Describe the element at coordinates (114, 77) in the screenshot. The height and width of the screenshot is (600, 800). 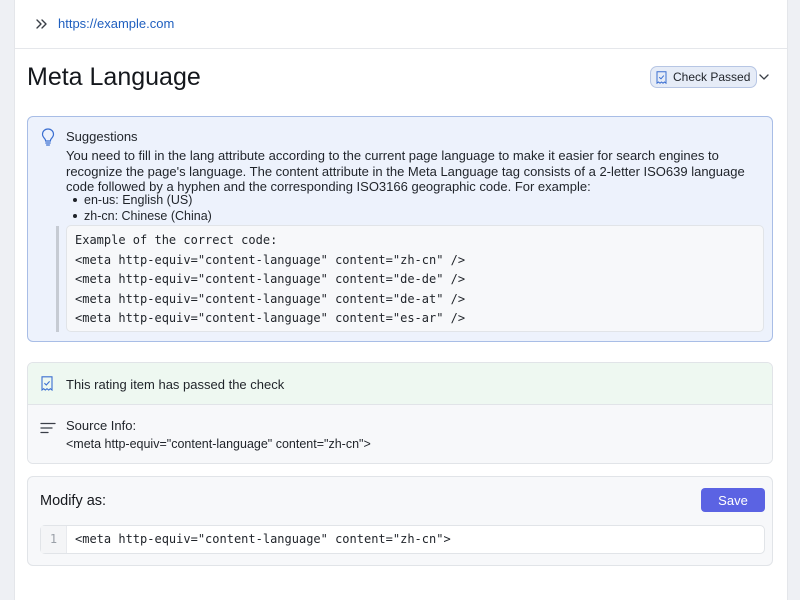
I see `page-title: Meta Language` at that location.